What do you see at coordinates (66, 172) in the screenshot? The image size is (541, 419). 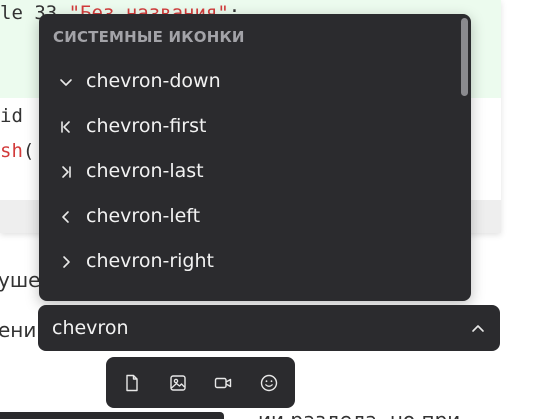 I see `chevron-last-icon` at bounding box center [66, 172].